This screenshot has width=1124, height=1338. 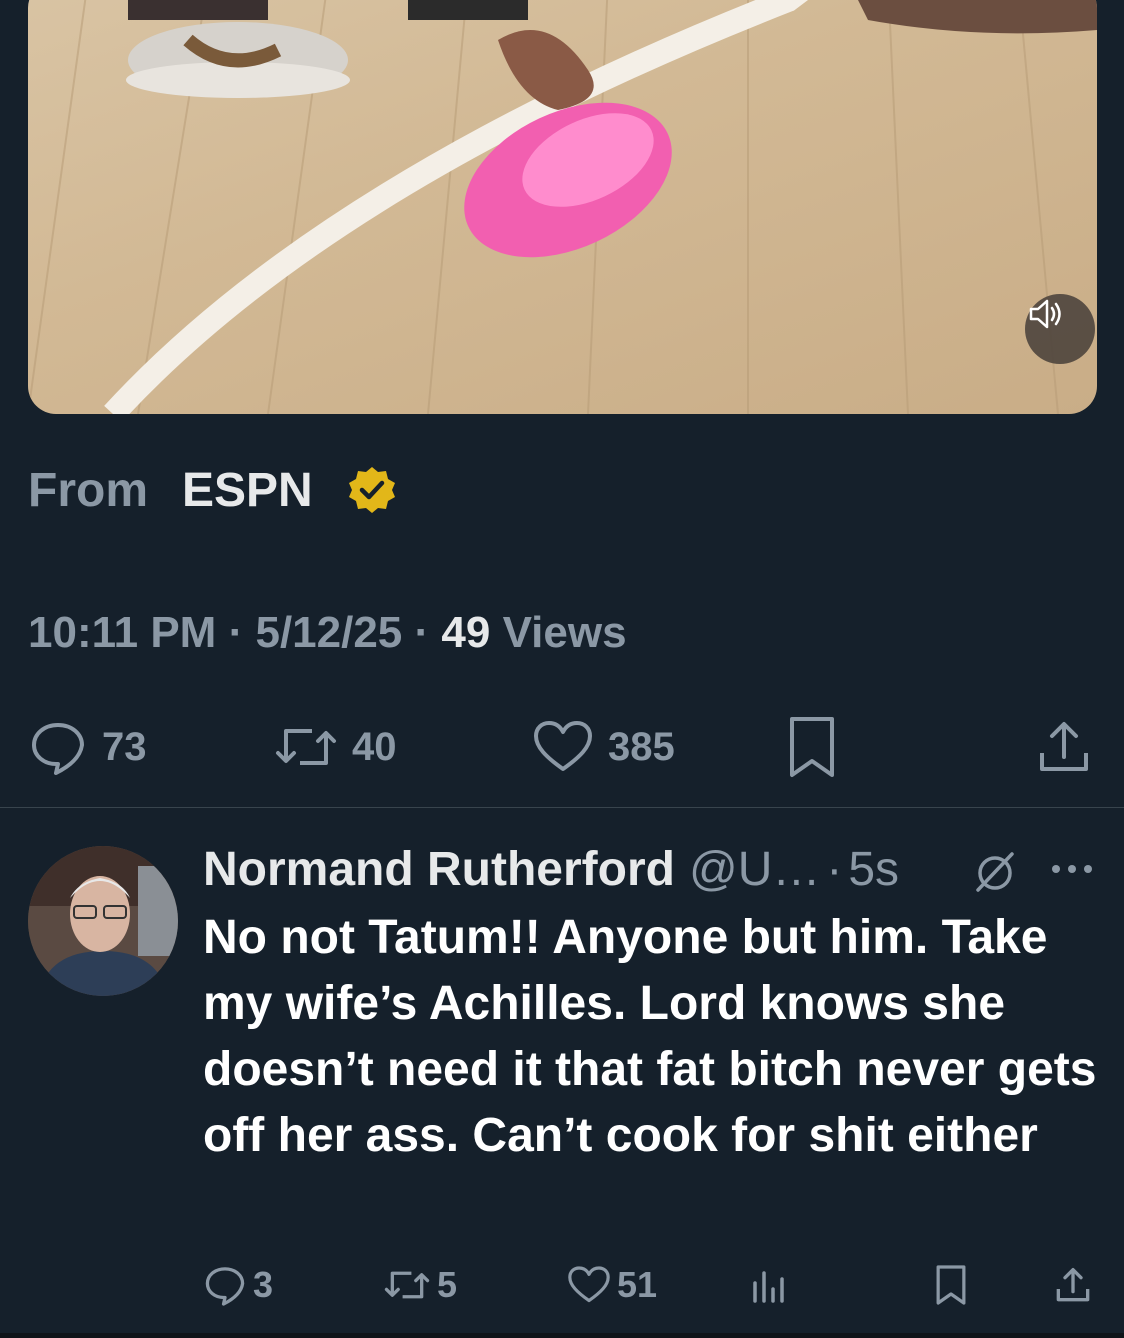 What do you see at coordinates (873, 869) in the screenshot?
I see `reply-time: 5s` at bounding box center [873, 869].